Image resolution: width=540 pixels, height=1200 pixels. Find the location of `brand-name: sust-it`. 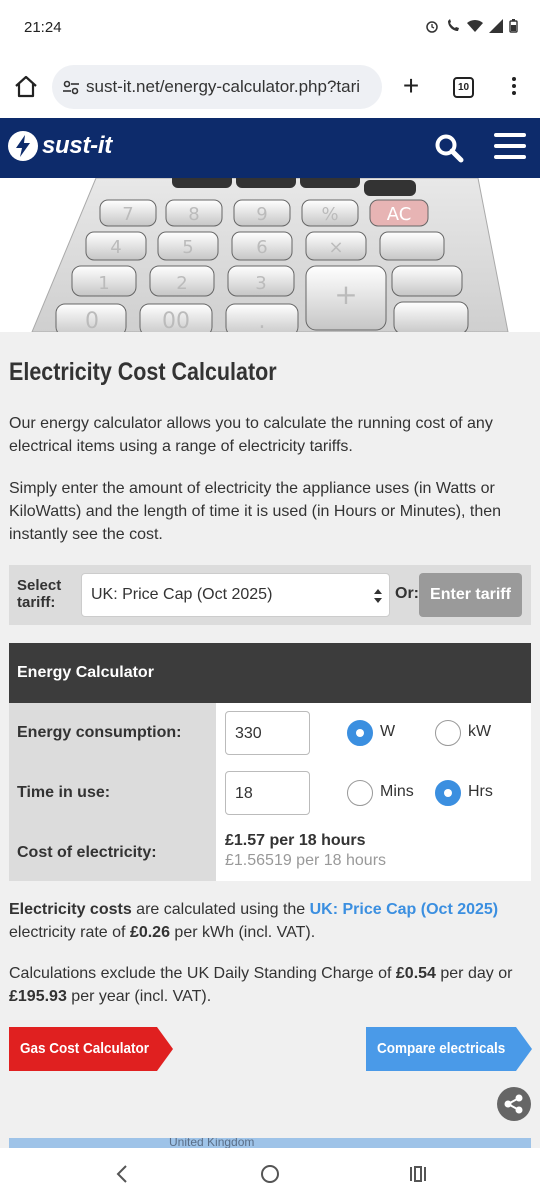

brand-name: sust-it is located at coordinates (77, 145).